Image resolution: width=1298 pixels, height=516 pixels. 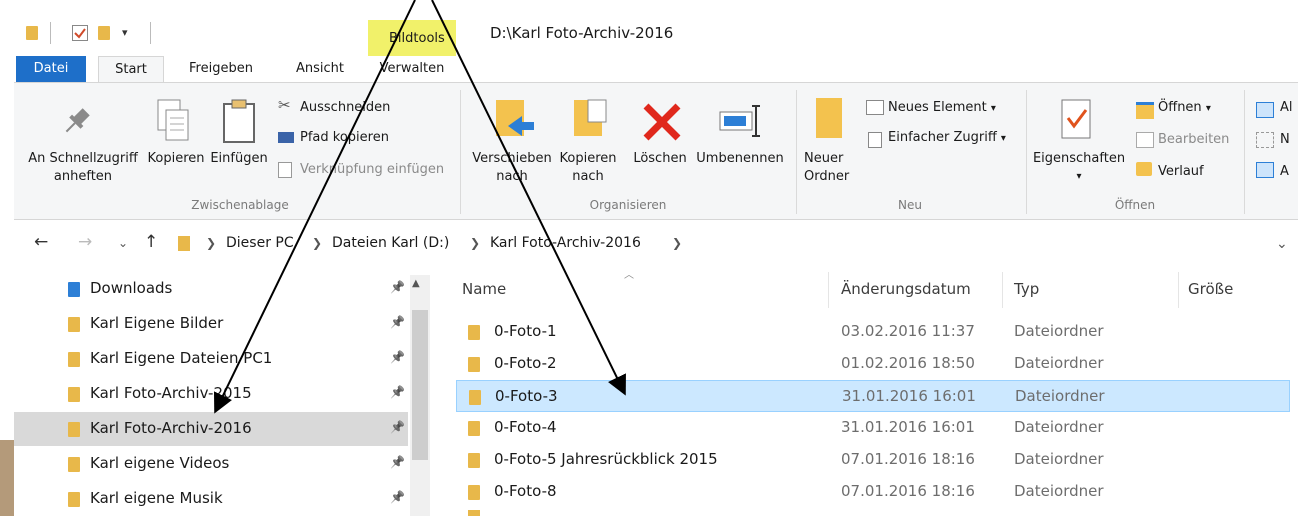 I want to click on annotation-arrow-right, so click(x=528, y=198).